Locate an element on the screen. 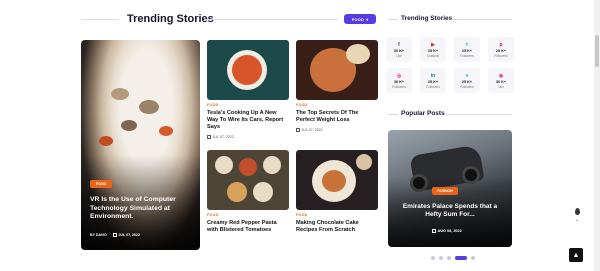 The width and height of the screenshot is (600, 271). social-instagram: ◎ 30 K+ Followers is located at coordinates (399, 80).